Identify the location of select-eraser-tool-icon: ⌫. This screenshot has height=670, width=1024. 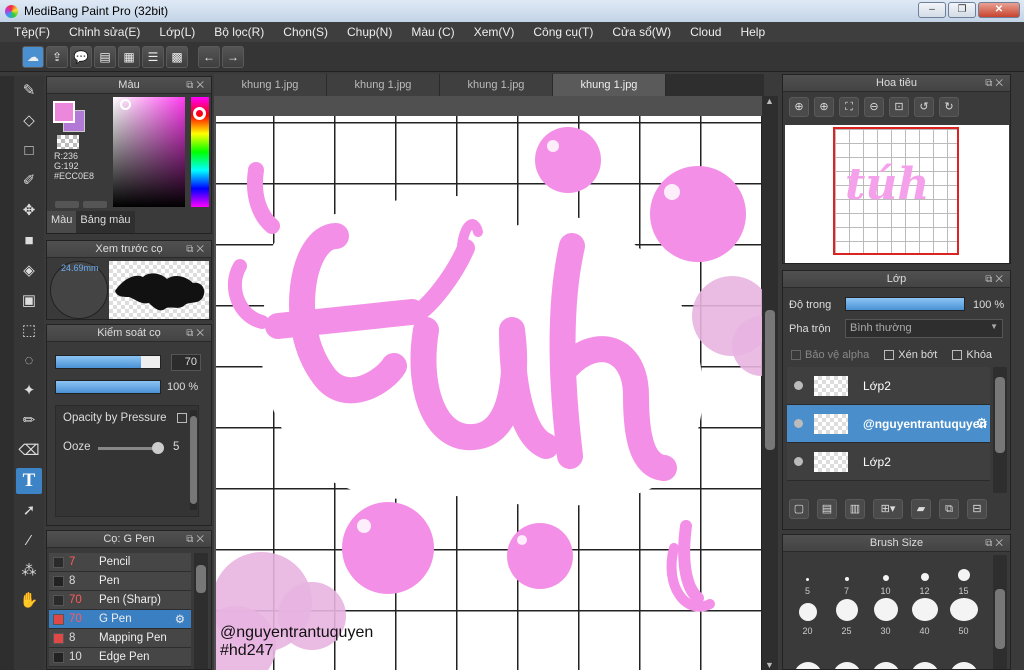
(29, 451).